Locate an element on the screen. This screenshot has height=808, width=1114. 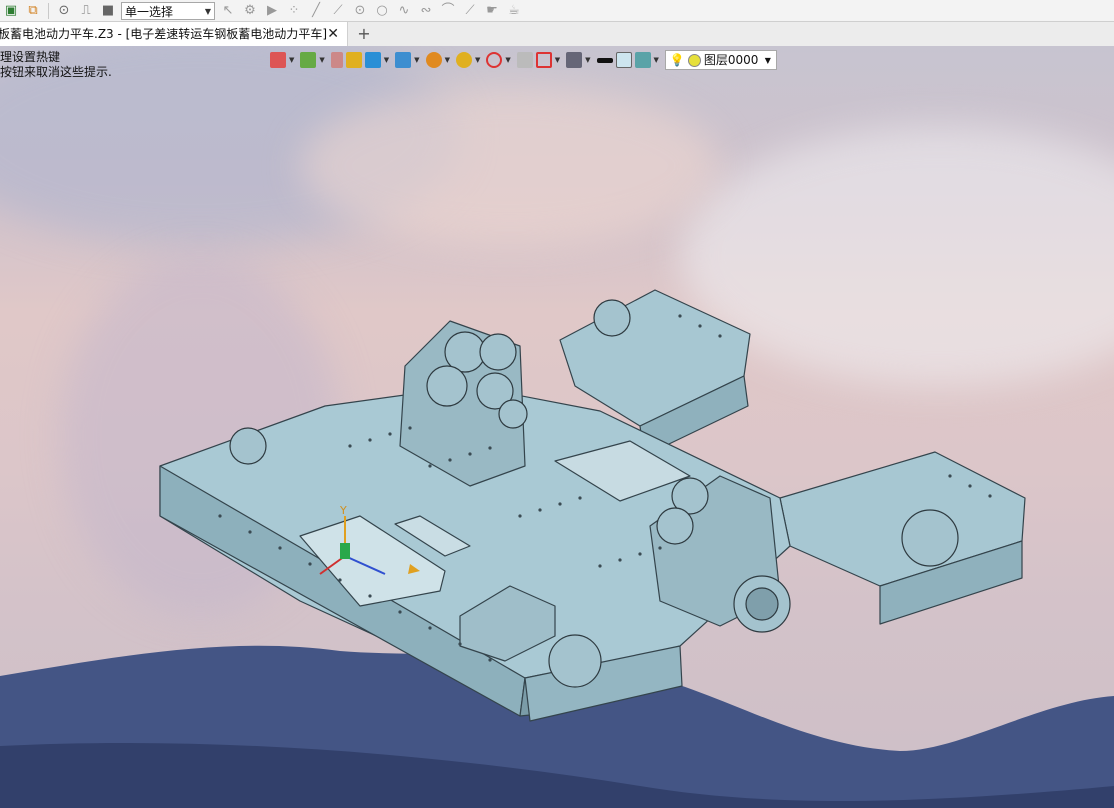
open-file-icon: ⧉ is located at coordinates (33, 11).